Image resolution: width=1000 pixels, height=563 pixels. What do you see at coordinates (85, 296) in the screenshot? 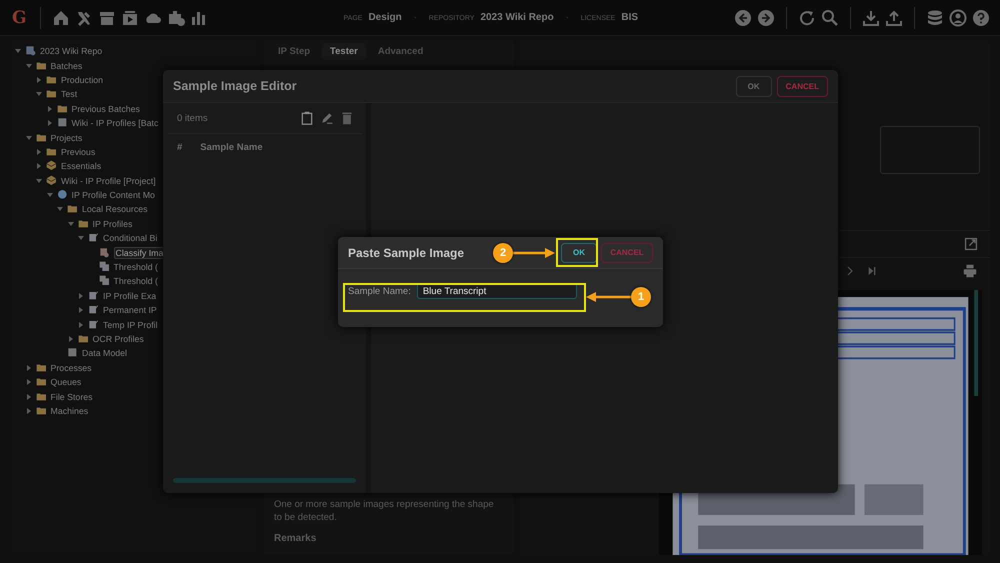
I see `tree-item: IP Profile Exa` at bounding box center [85, 296].